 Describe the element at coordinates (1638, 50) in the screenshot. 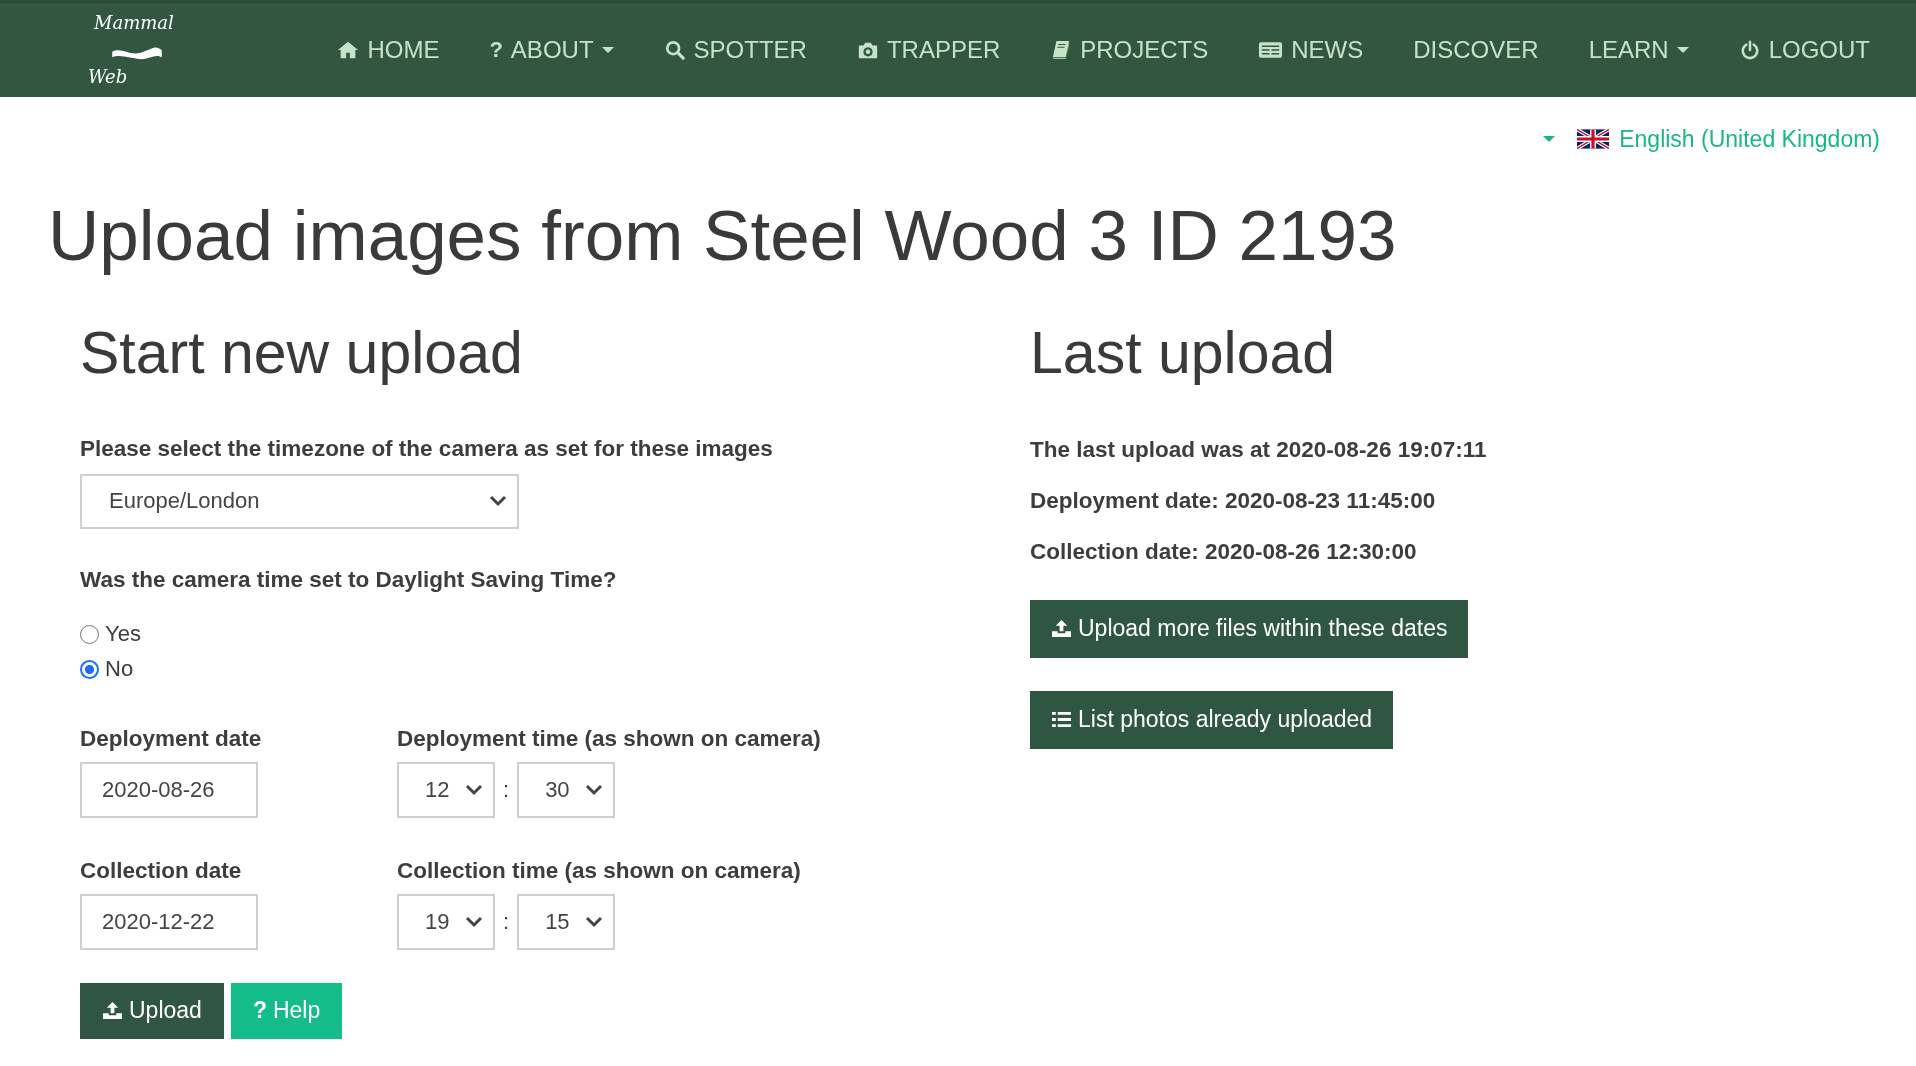

I see `nav-link: LEARN` at that location.